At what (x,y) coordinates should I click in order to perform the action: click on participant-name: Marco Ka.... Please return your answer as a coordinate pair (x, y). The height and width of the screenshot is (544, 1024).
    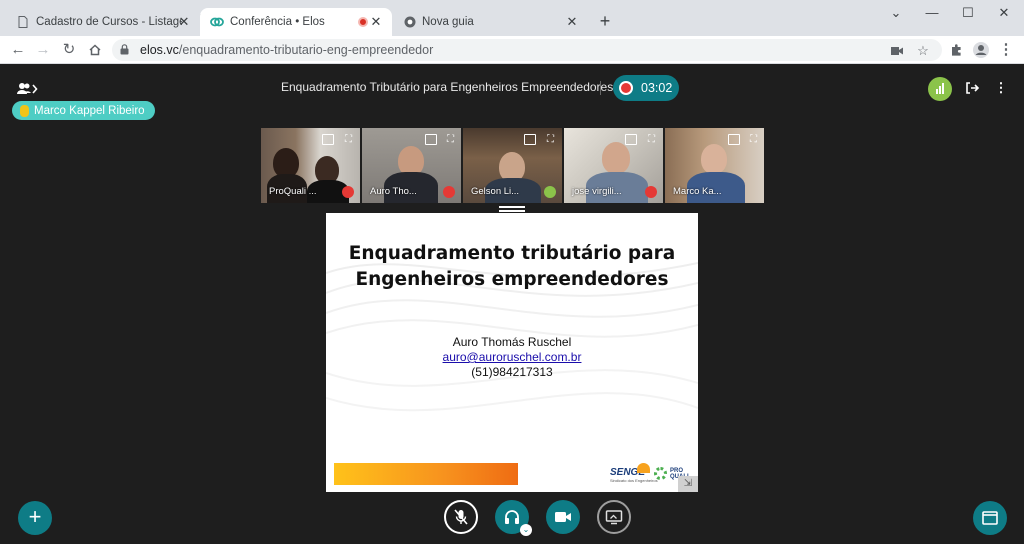
    Looking at the image, I should click on (697, 191).